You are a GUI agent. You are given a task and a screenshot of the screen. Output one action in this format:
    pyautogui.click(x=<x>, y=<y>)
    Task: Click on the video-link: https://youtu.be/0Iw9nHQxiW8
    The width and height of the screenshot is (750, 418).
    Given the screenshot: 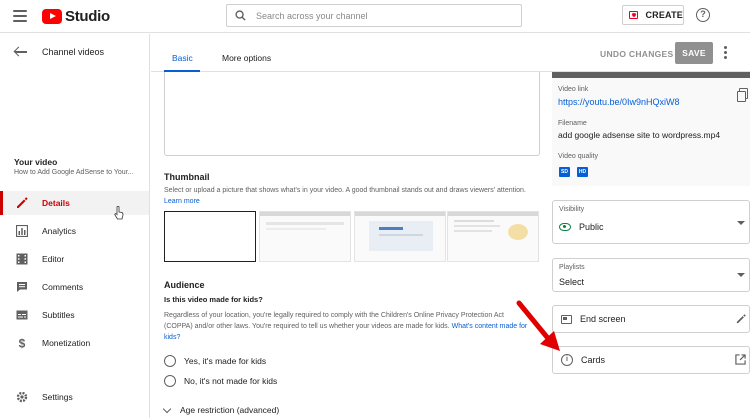 What is the action you would take?
    pyautogui.click(x=619, y=102)
    